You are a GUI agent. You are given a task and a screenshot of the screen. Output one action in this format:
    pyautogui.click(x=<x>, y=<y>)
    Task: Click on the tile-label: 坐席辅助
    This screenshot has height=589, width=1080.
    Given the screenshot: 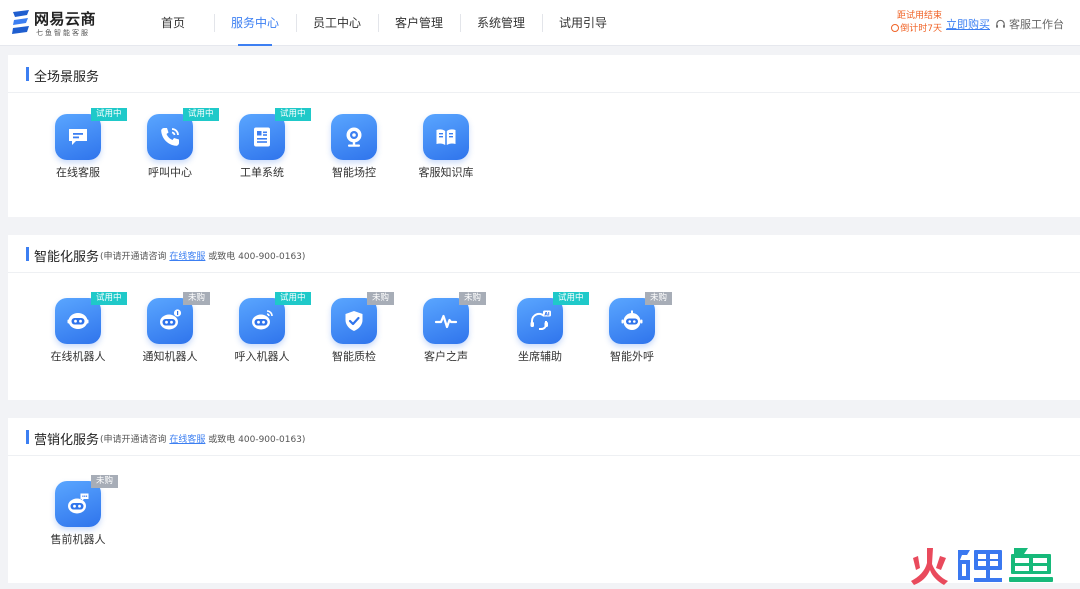 What is the action you would take?
    pyautogui.click(x=540, y=356)
    